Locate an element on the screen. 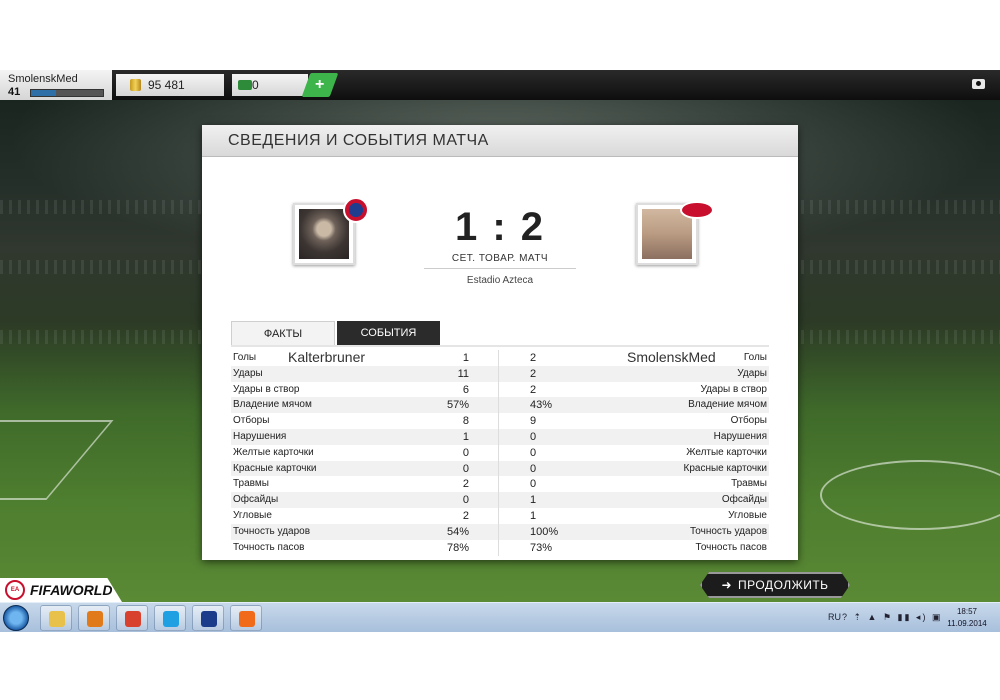 This screenshot has width=1000, height=700. stat-row: Владение мячом 57% 43% Владение мячом is located at coordinates (500, 405).